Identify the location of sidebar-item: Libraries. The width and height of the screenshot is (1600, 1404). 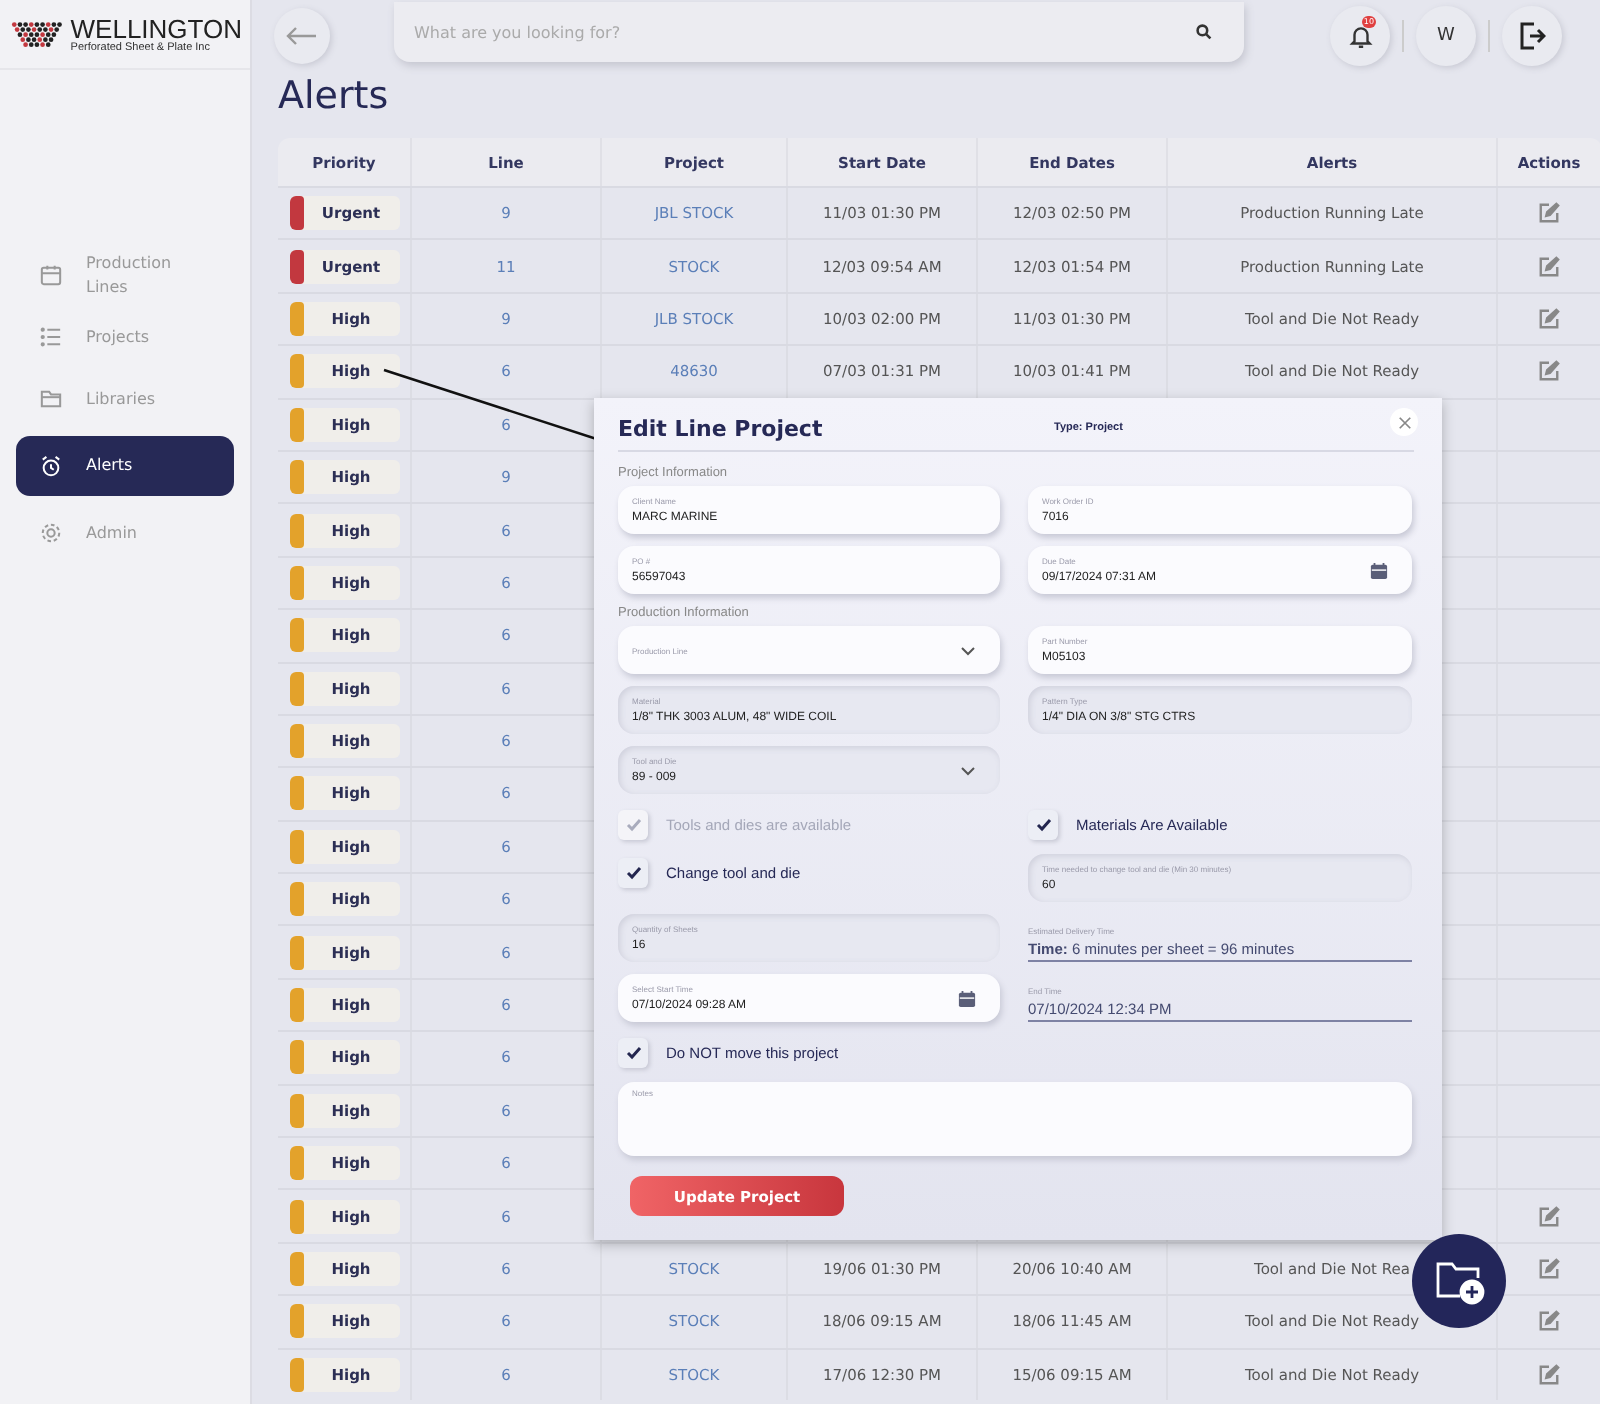
(125, 399).